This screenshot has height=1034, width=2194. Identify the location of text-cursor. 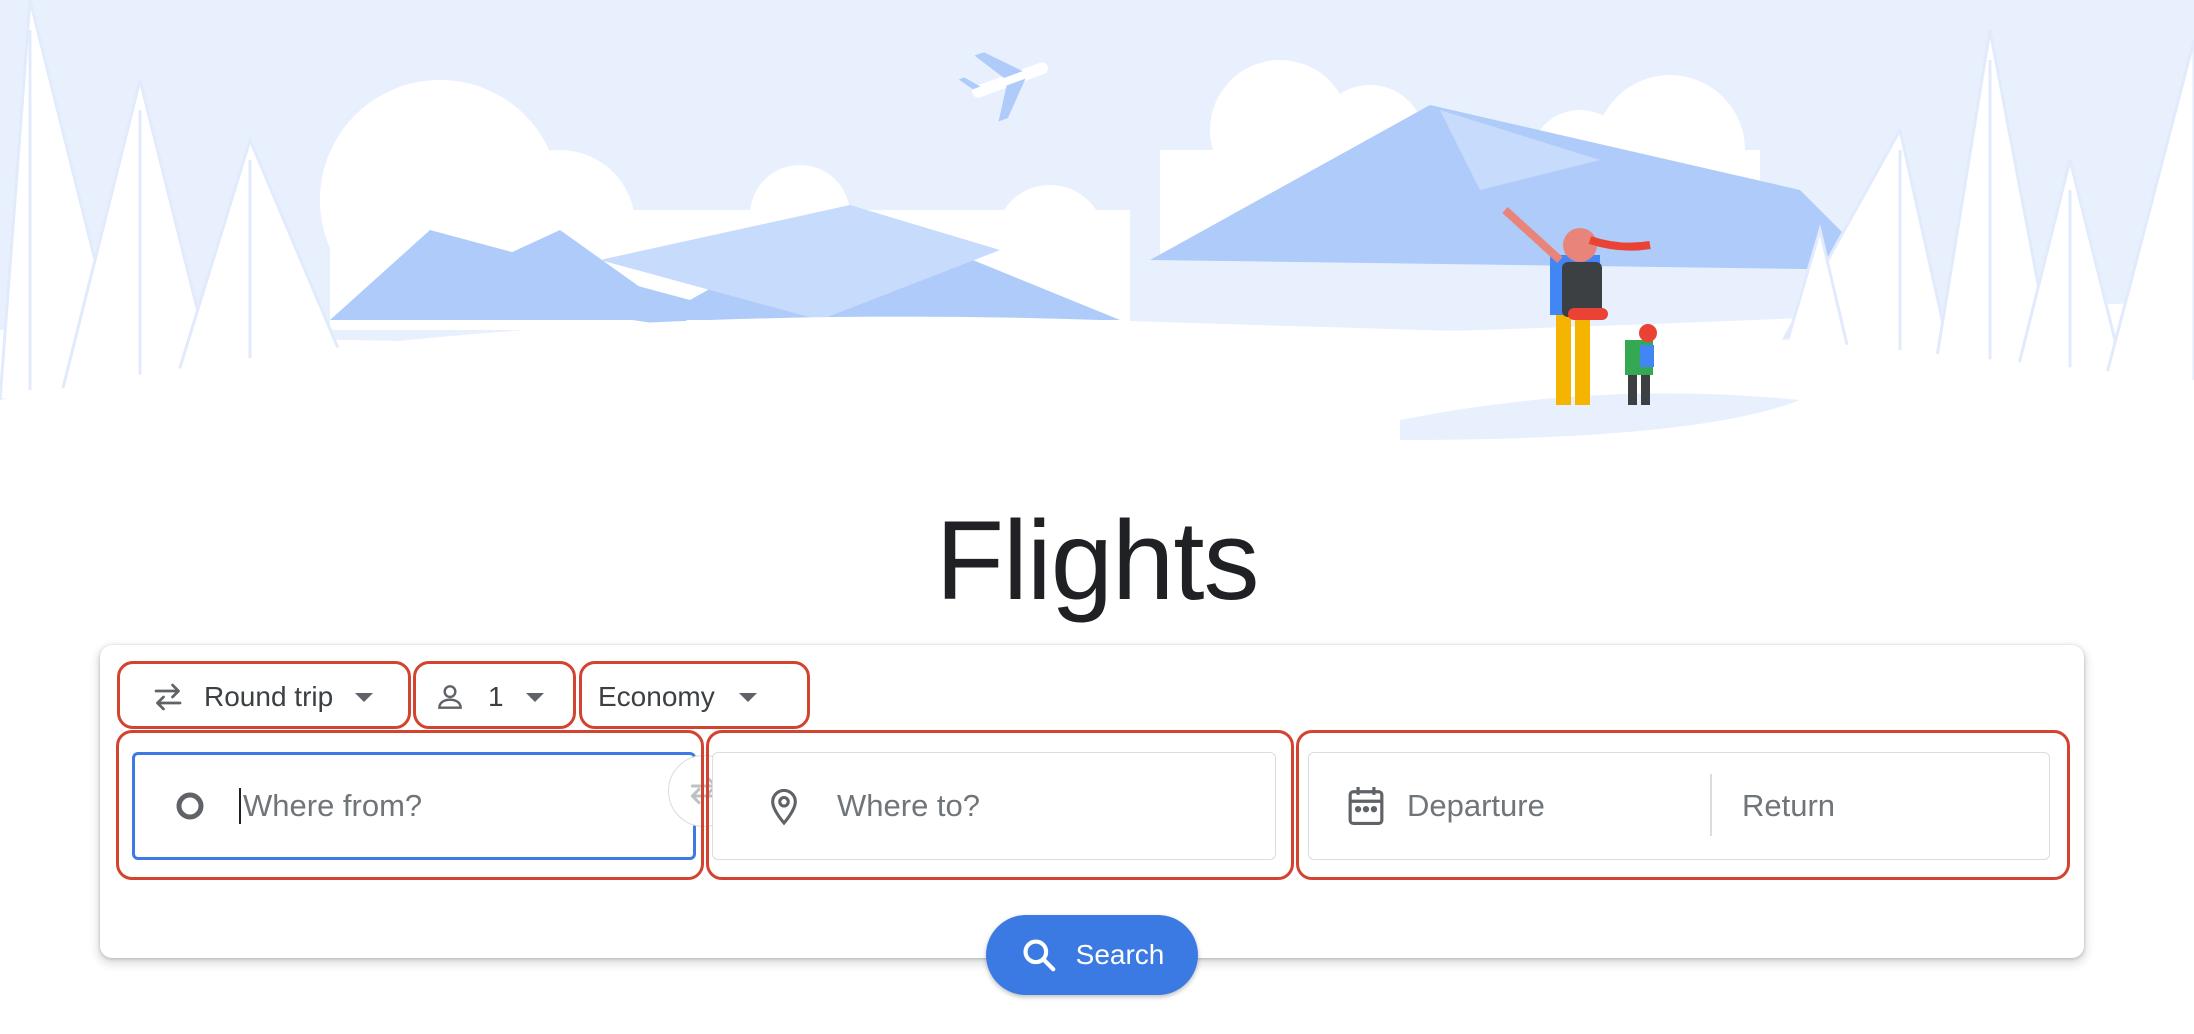
(240, 806).